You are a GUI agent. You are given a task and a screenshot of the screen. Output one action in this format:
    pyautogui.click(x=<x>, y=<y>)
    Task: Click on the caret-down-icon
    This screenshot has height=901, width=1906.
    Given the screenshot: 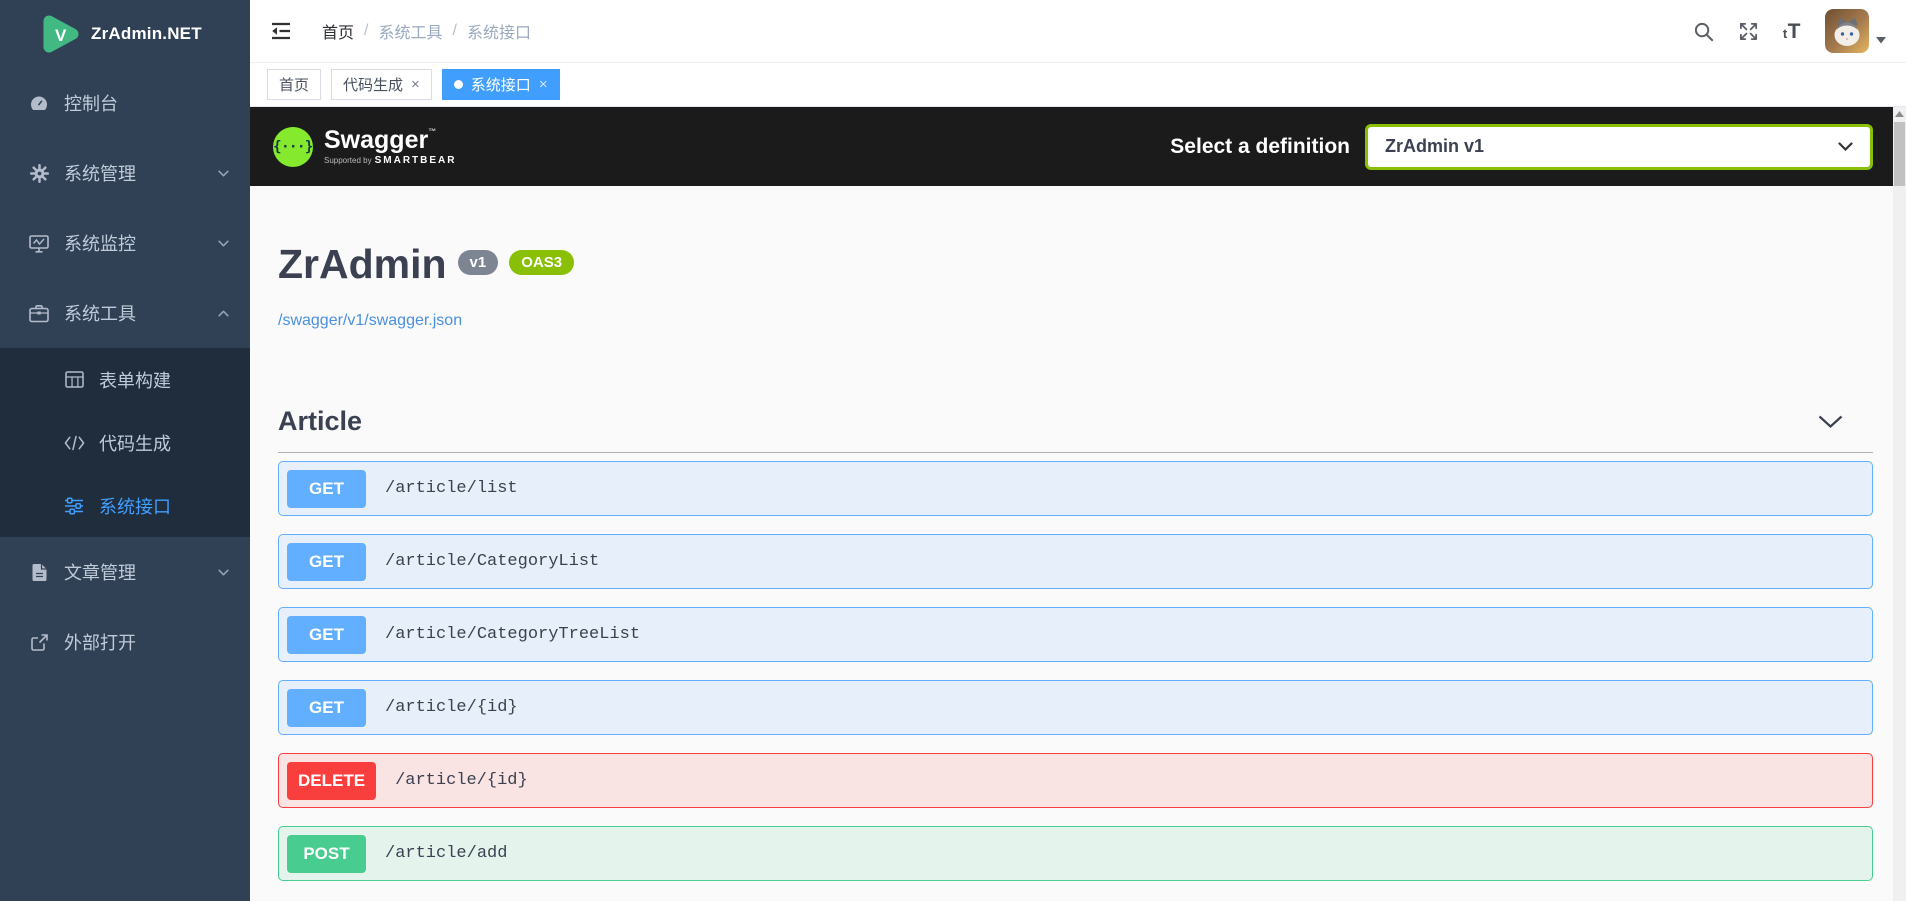 What is the action you would take?
    pyautogui.click(x=1881, y=40)
    